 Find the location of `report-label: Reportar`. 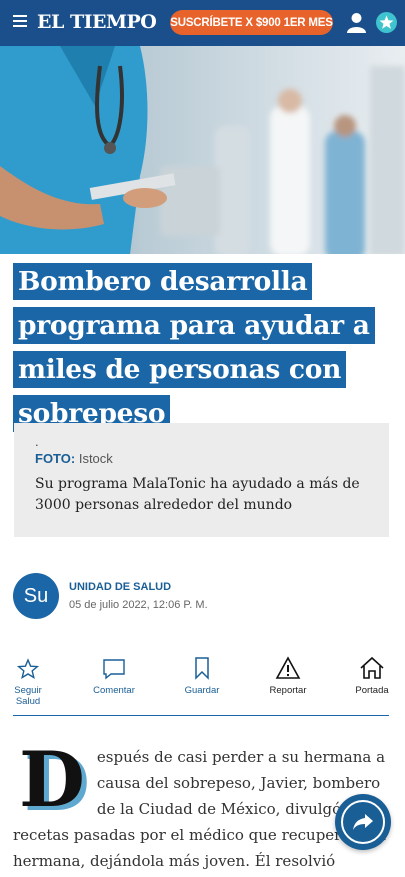

report-label: Reportar is located at coordinates (288, 690).